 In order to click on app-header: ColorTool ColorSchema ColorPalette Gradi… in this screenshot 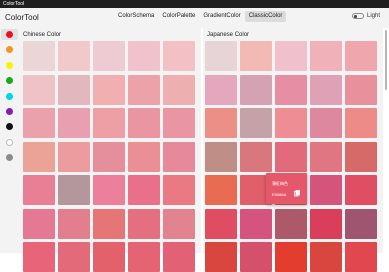, I will do `click(194, 18)`.